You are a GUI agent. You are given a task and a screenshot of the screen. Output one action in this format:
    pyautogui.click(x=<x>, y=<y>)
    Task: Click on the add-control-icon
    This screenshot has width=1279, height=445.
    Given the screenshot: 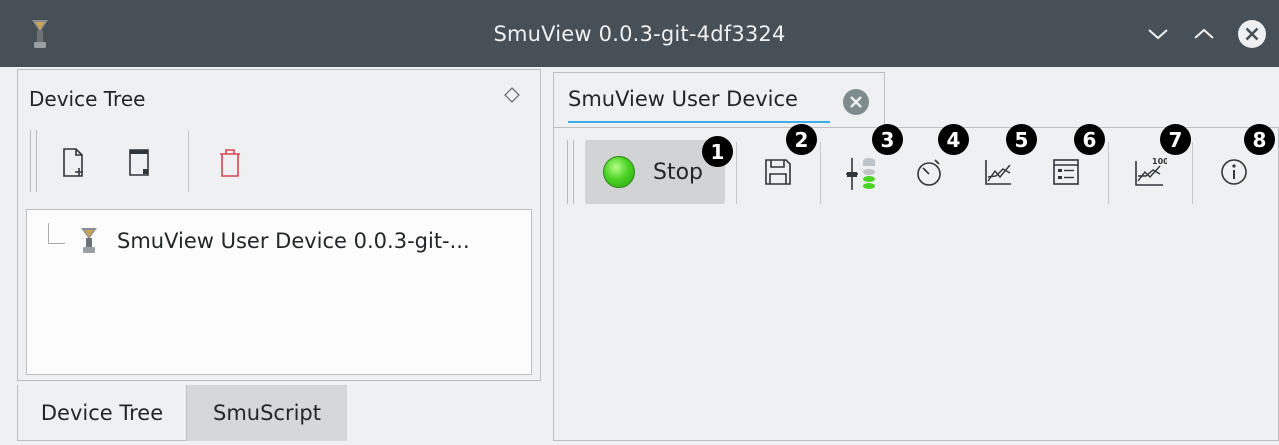 What is the action you would take?
    pyautogui.click(x=860, y=174)
    